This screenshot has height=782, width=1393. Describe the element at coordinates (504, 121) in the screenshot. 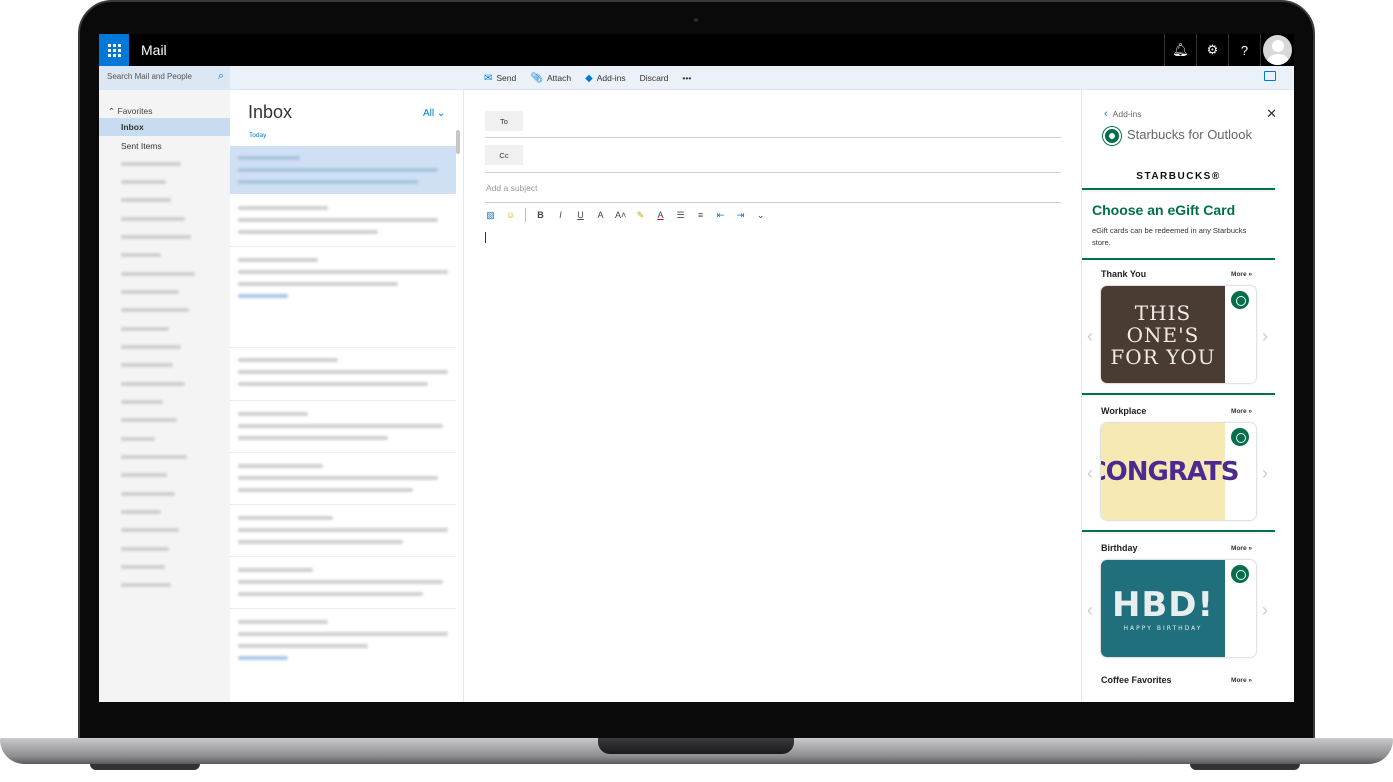

I see `to-button: To` at that location.